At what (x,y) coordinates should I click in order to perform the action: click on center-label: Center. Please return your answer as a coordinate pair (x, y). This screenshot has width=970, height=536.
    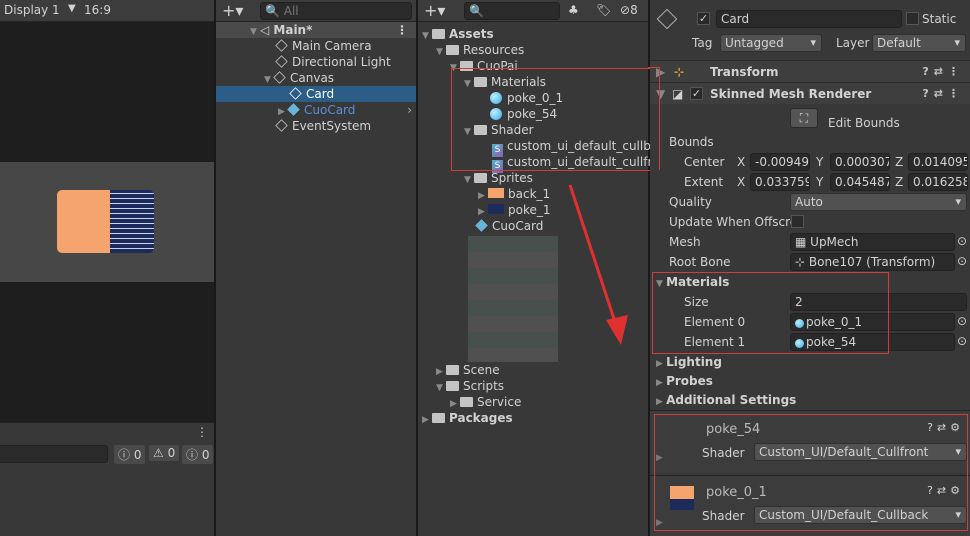
    Looking at the image, I should click on (704, 162).